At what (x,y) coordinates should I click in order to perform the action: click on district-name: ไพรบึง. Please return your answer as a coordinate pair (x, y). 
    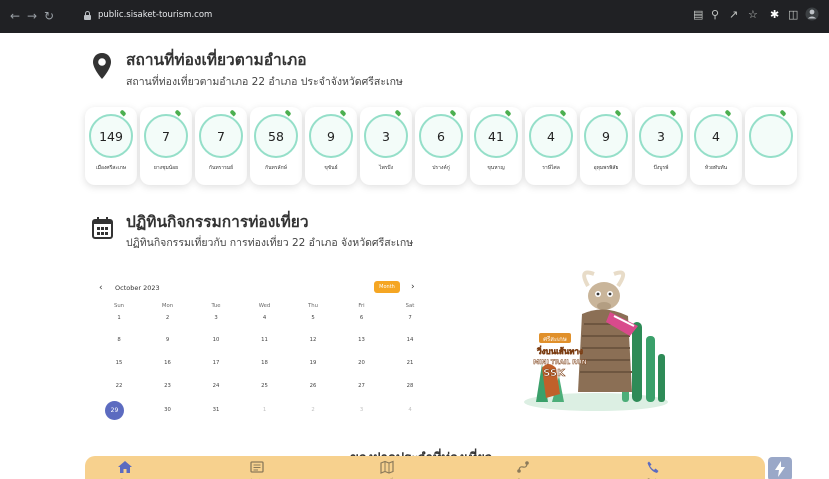
    Looking at the image, I should click on (386, 168).